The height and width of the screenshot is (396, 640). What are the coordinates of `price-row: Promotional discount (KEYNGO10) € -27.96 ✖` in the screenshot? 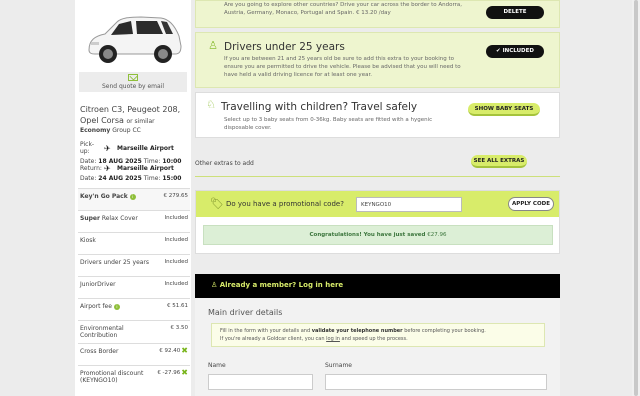 It's located at (134, 376).